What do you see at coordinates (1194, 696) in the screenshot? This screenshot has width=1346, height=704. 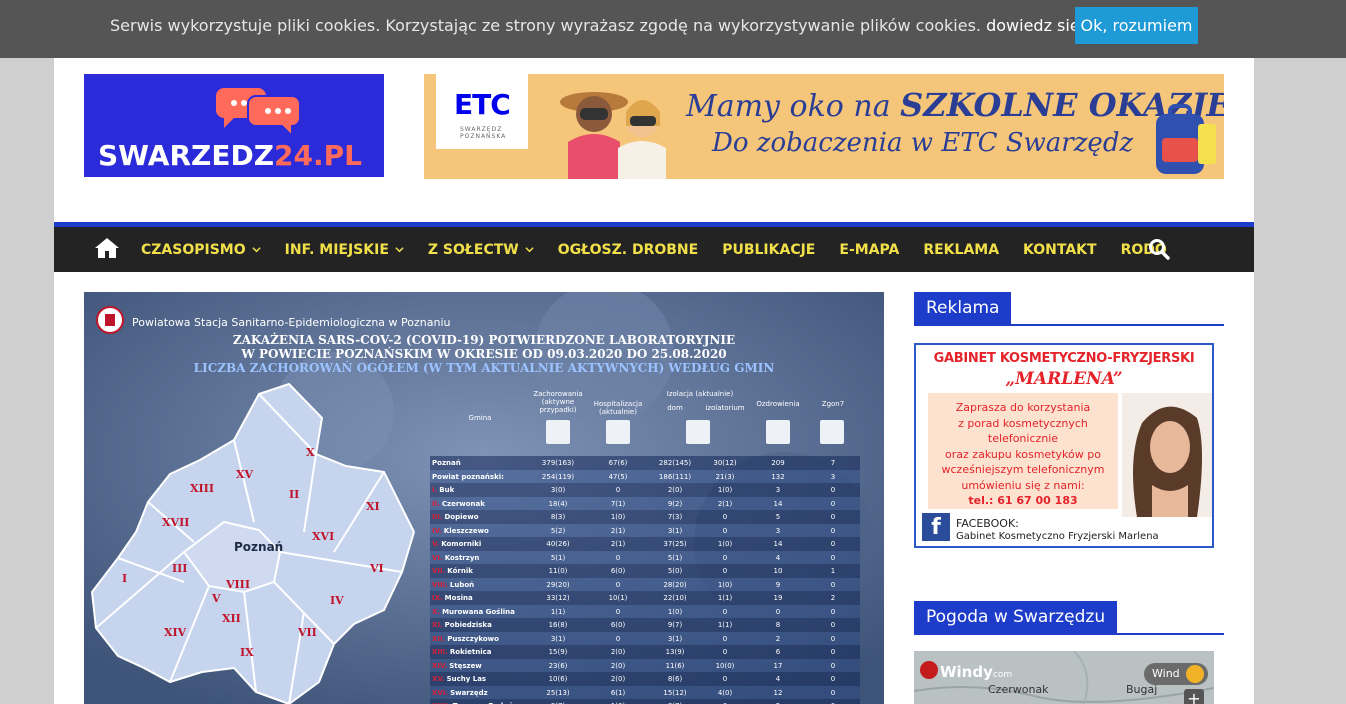 I see `zoom-in-button: +` at bounding box center [1194, 696].